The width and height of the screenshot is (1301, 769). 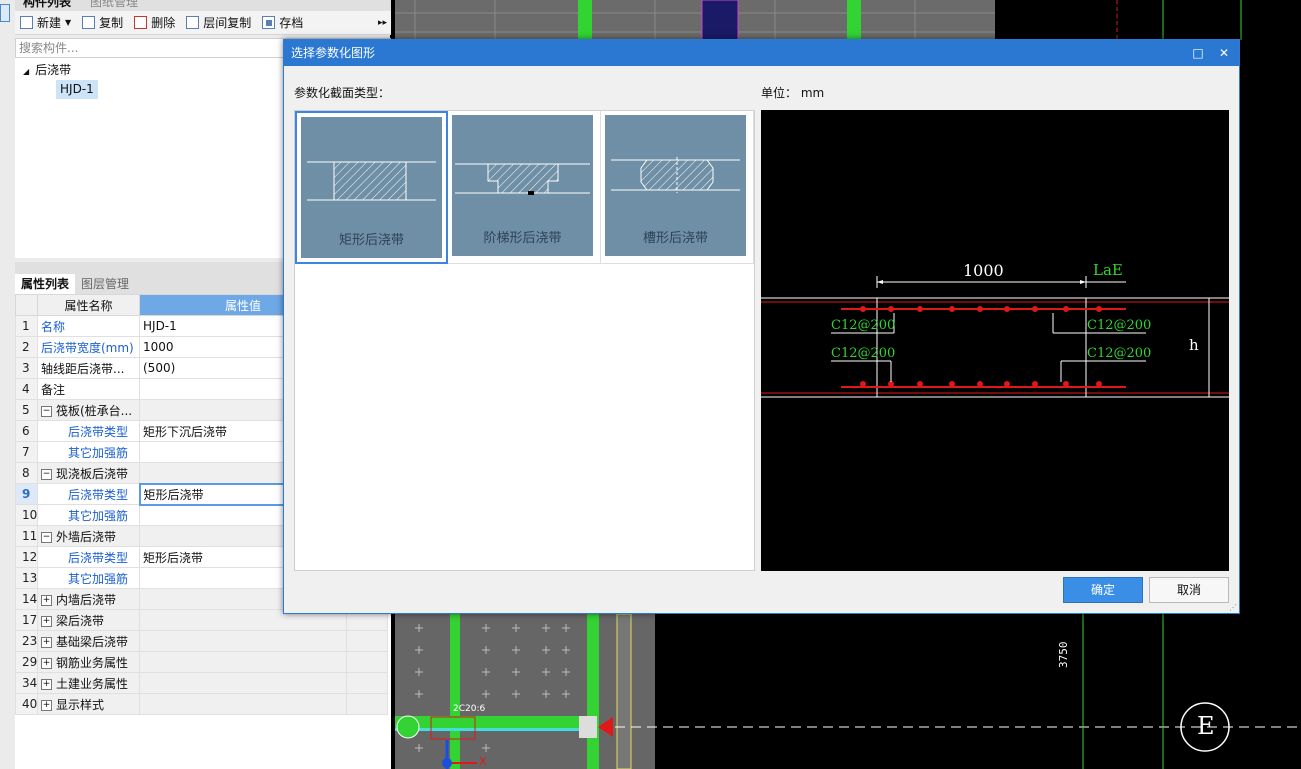 I want to click on tree-node-root: ◢ 后浇带, so click(x=47, y=69).